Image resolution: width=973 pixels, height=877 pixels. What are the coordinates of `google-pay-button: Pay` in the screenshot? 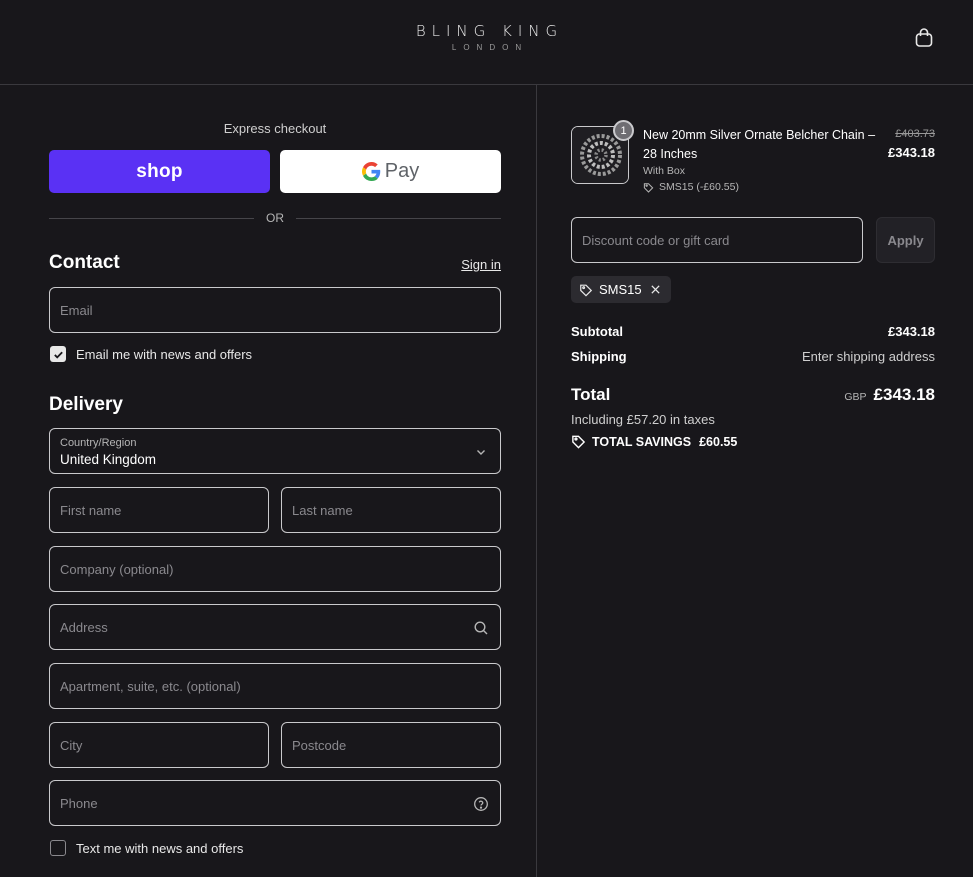 It's located at (390, 171).